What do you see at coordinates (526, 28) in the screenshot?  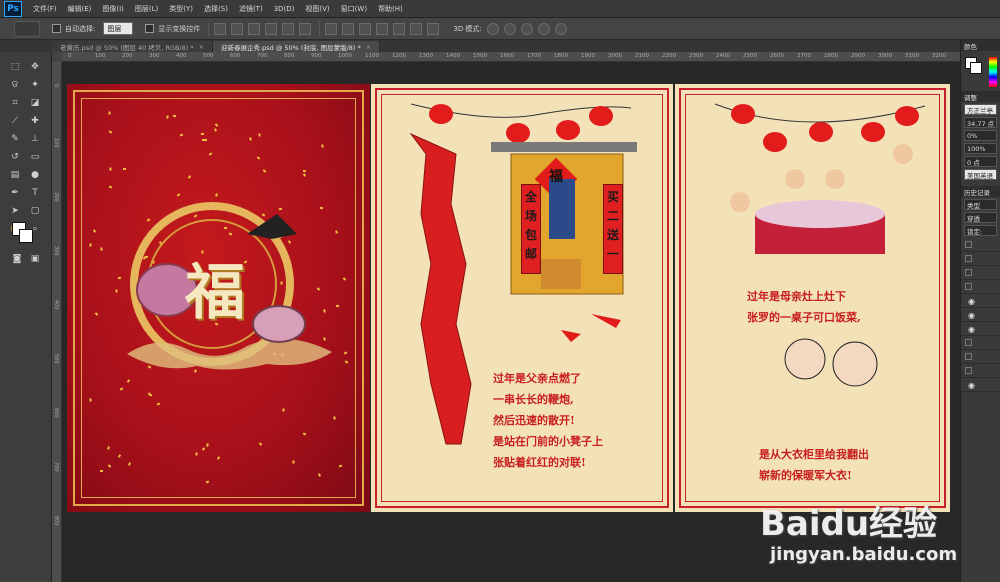 I see `3d-pan-icon` at bounding box center [526, 28].